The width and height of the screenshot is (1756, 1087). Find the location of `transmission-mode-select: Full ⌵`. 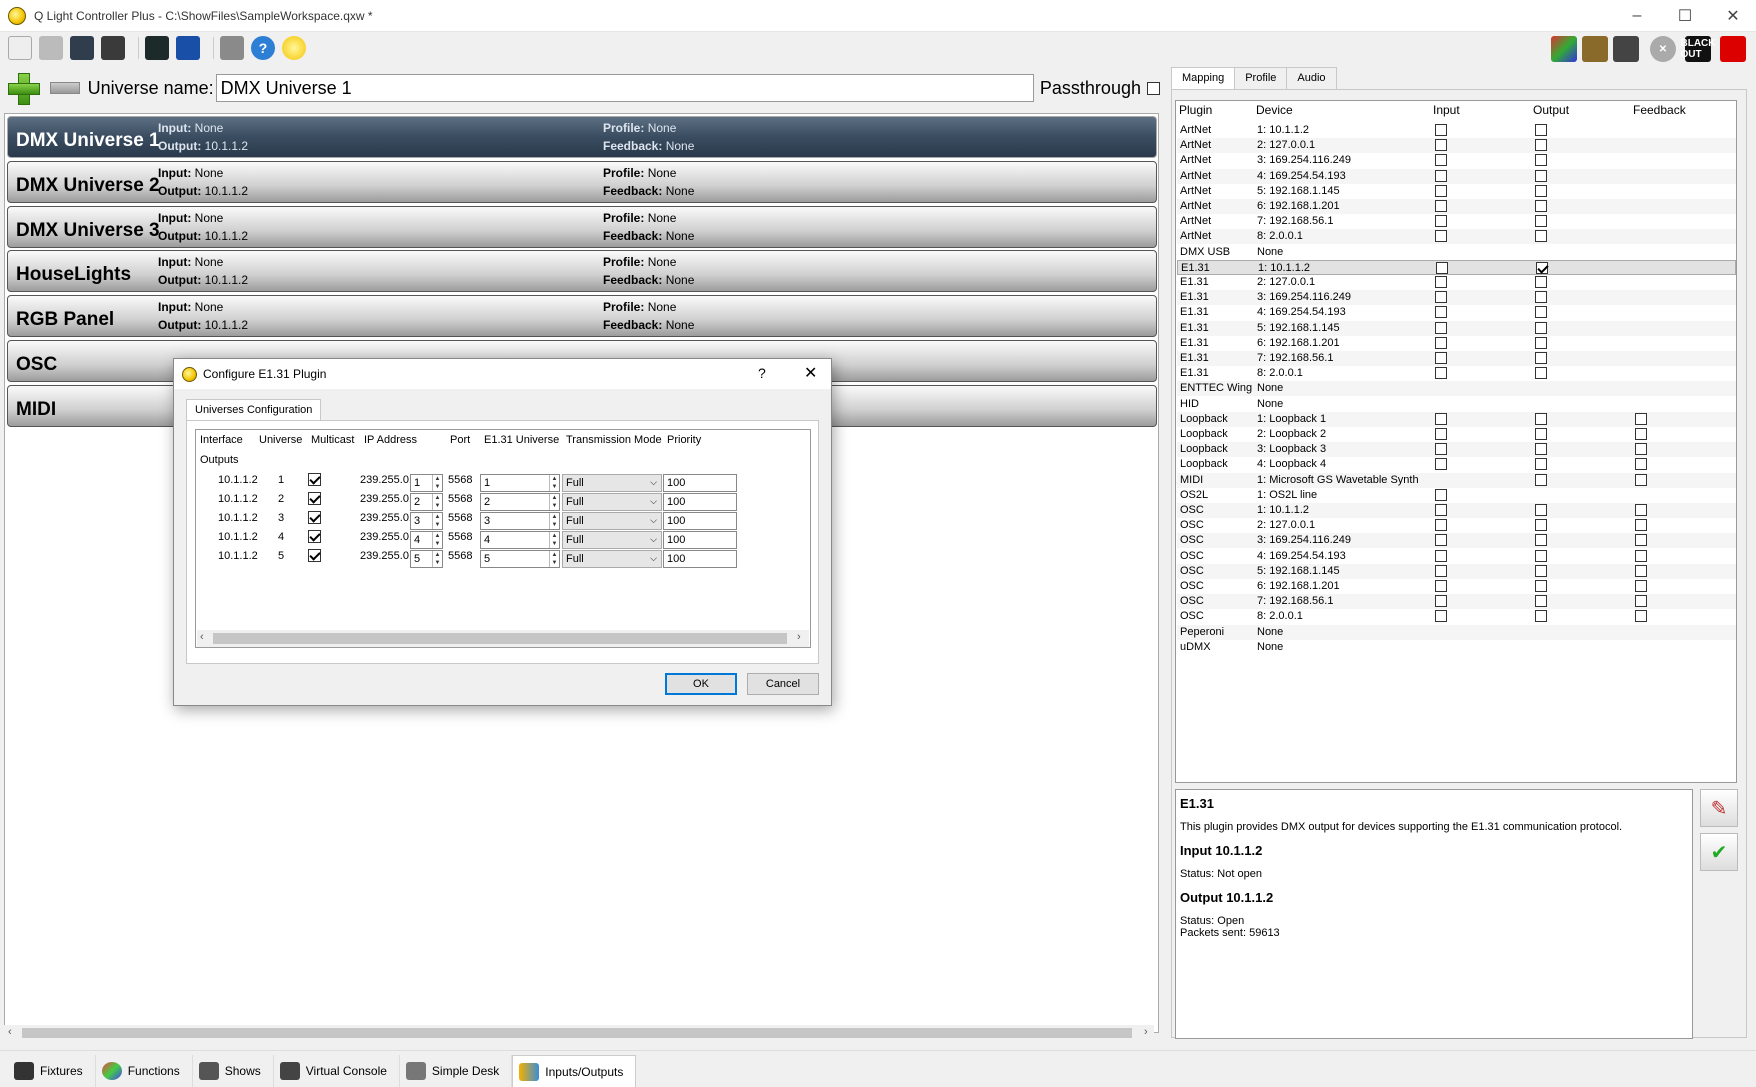

transmission-mode-select: Full ⌵ is located at coordinates (612, 559).